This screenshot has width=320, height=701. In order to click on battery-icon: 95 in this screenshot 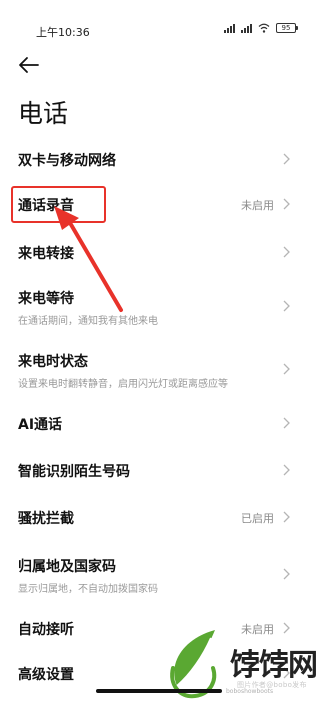, I will do `click(287, 28)`.